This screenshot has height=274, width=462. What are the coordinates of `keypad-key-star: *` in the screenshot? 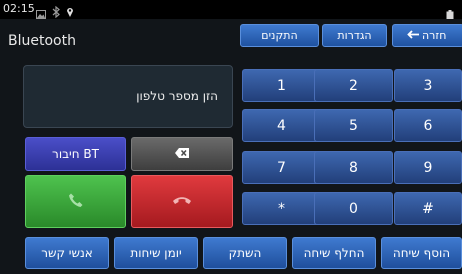 It's located at (281, 208).